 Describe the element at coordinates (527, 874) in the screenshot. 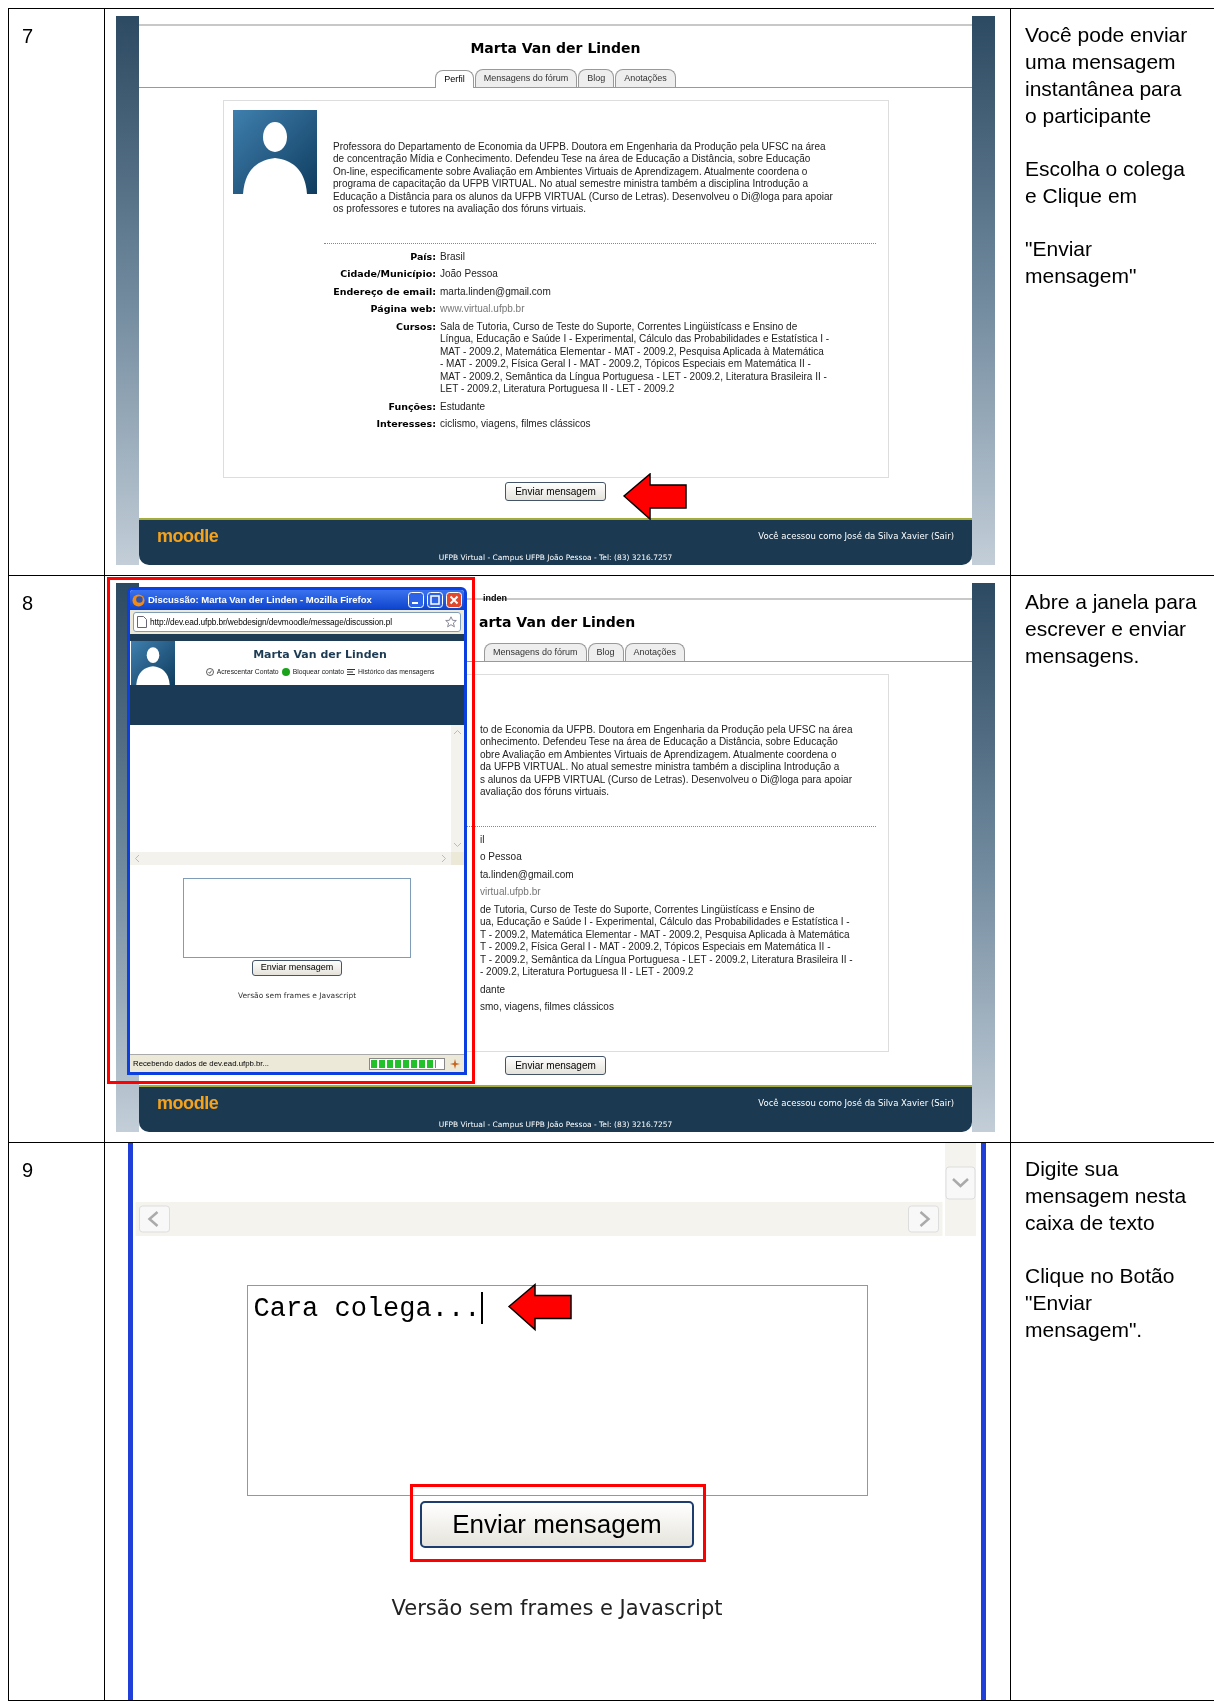

I see `field-value: ta.linden@gmail.com` at that location.